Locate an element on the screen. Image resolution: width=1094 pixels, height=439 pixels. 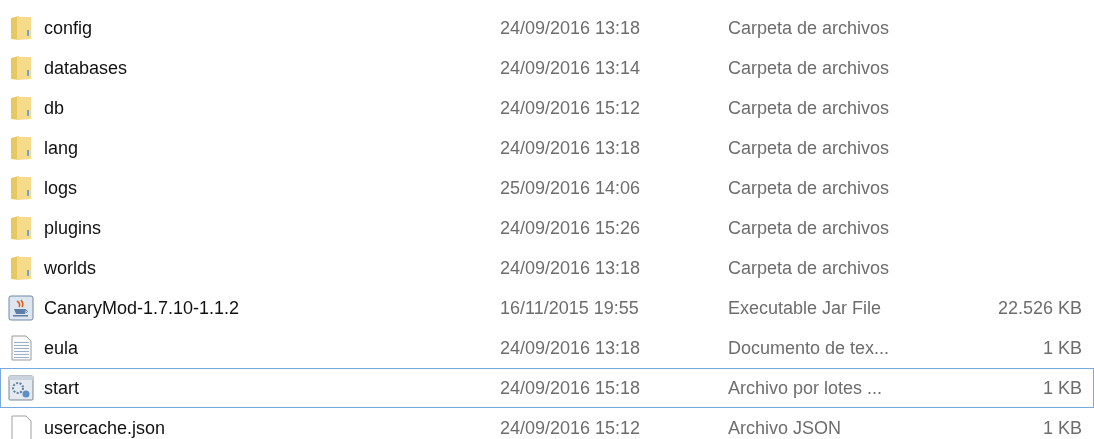
date-modified: 16/11/2015 19:55 is located at coordinates (570, 308).